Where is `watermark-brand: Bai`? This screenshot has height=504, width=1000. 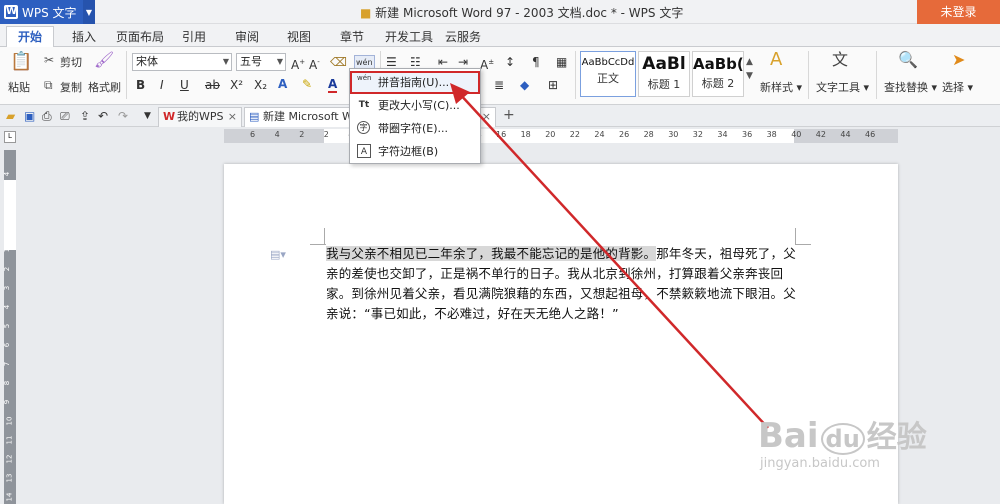
watermark-brand: Bai is located at coordinates (788, 436).